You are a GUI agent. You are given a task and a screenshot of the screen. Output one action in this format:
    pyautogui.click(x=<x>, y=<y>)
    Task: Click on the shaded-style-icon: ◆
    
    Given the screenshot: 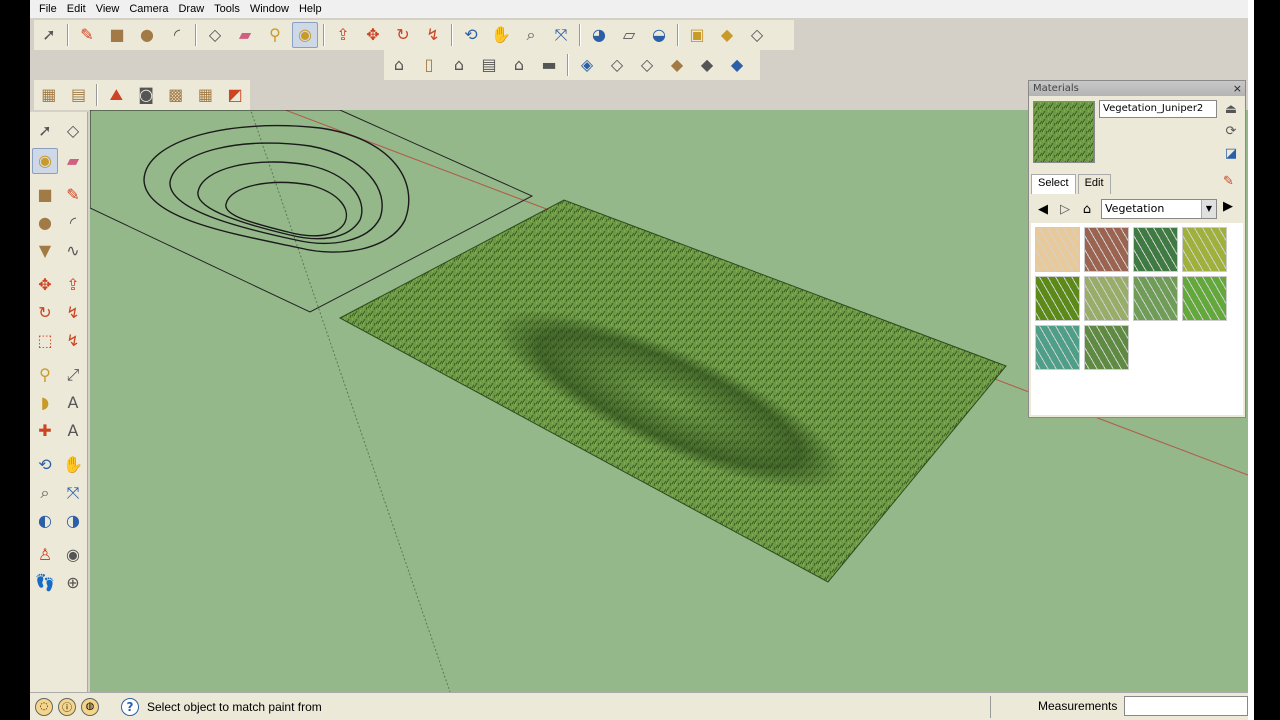 What is the action you would take?
    pyautogui.click(x=677, y=65)
    